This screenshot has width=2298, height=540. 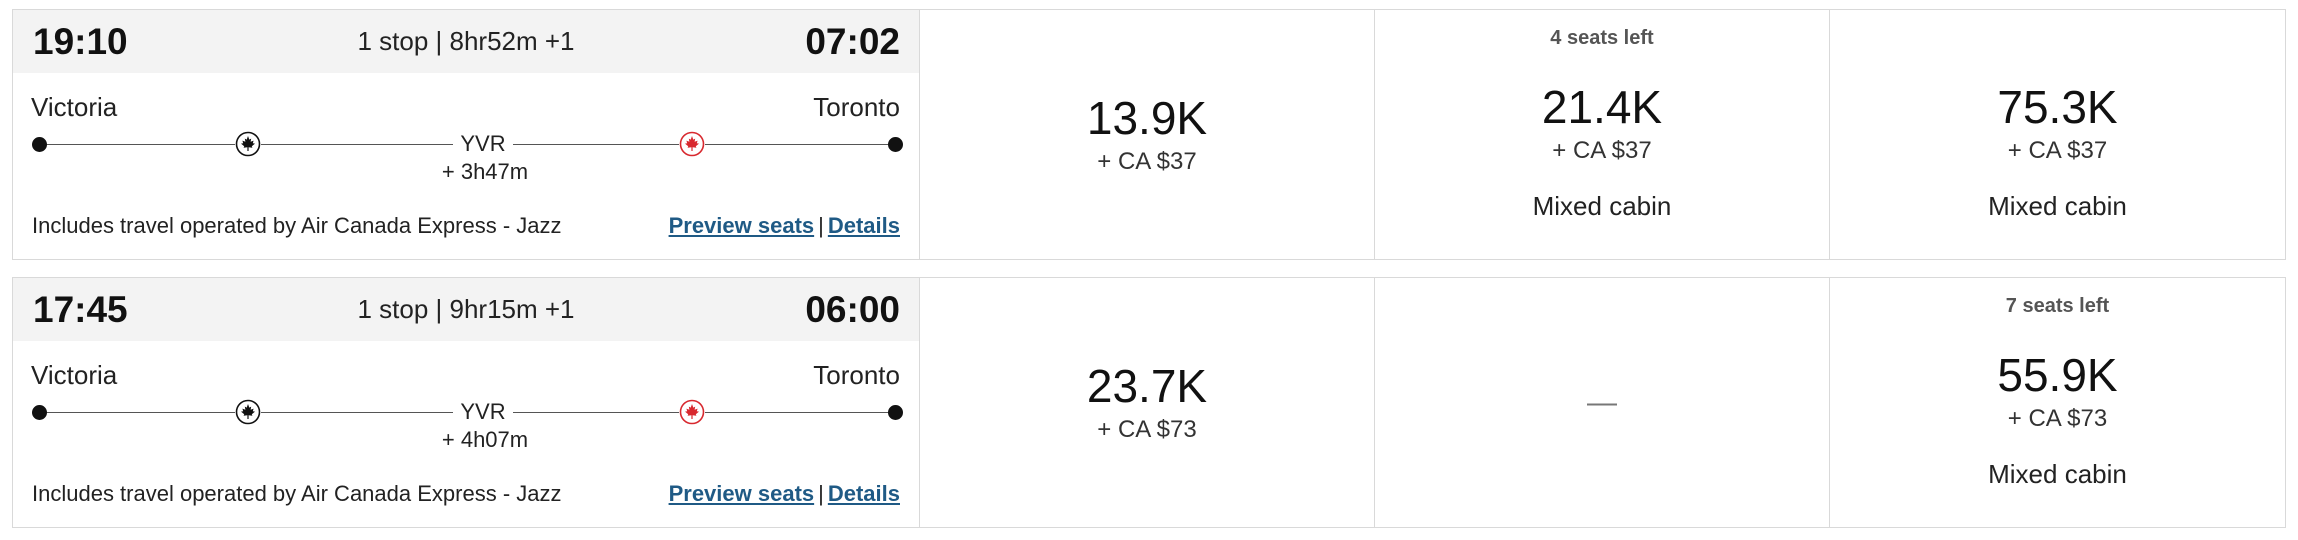 What do you see at coordinates (2057, 375) in the screenshot?
I see `fare-points: 55.9K` at bounding box center [2057, 375].